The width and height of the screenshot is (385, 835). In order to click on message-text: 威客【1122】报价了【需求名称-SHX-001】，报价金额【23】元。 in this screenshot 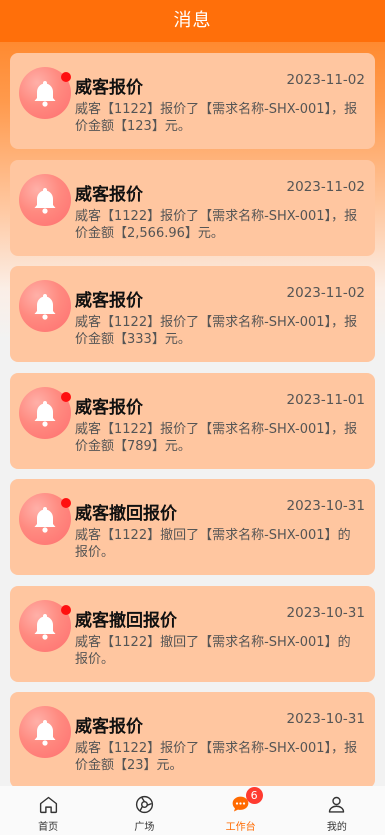, I will do `click(216, 757)`.